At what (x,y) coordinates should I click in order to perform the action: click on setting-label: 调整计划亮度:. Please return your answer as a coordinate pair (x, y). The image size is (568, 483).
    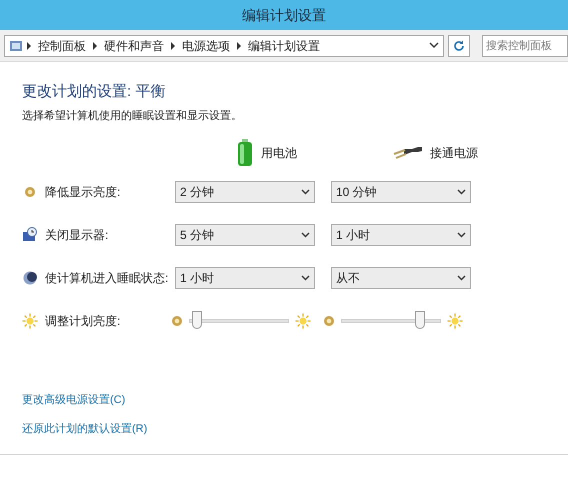
    Looking at the image, I should click on (82, 321).